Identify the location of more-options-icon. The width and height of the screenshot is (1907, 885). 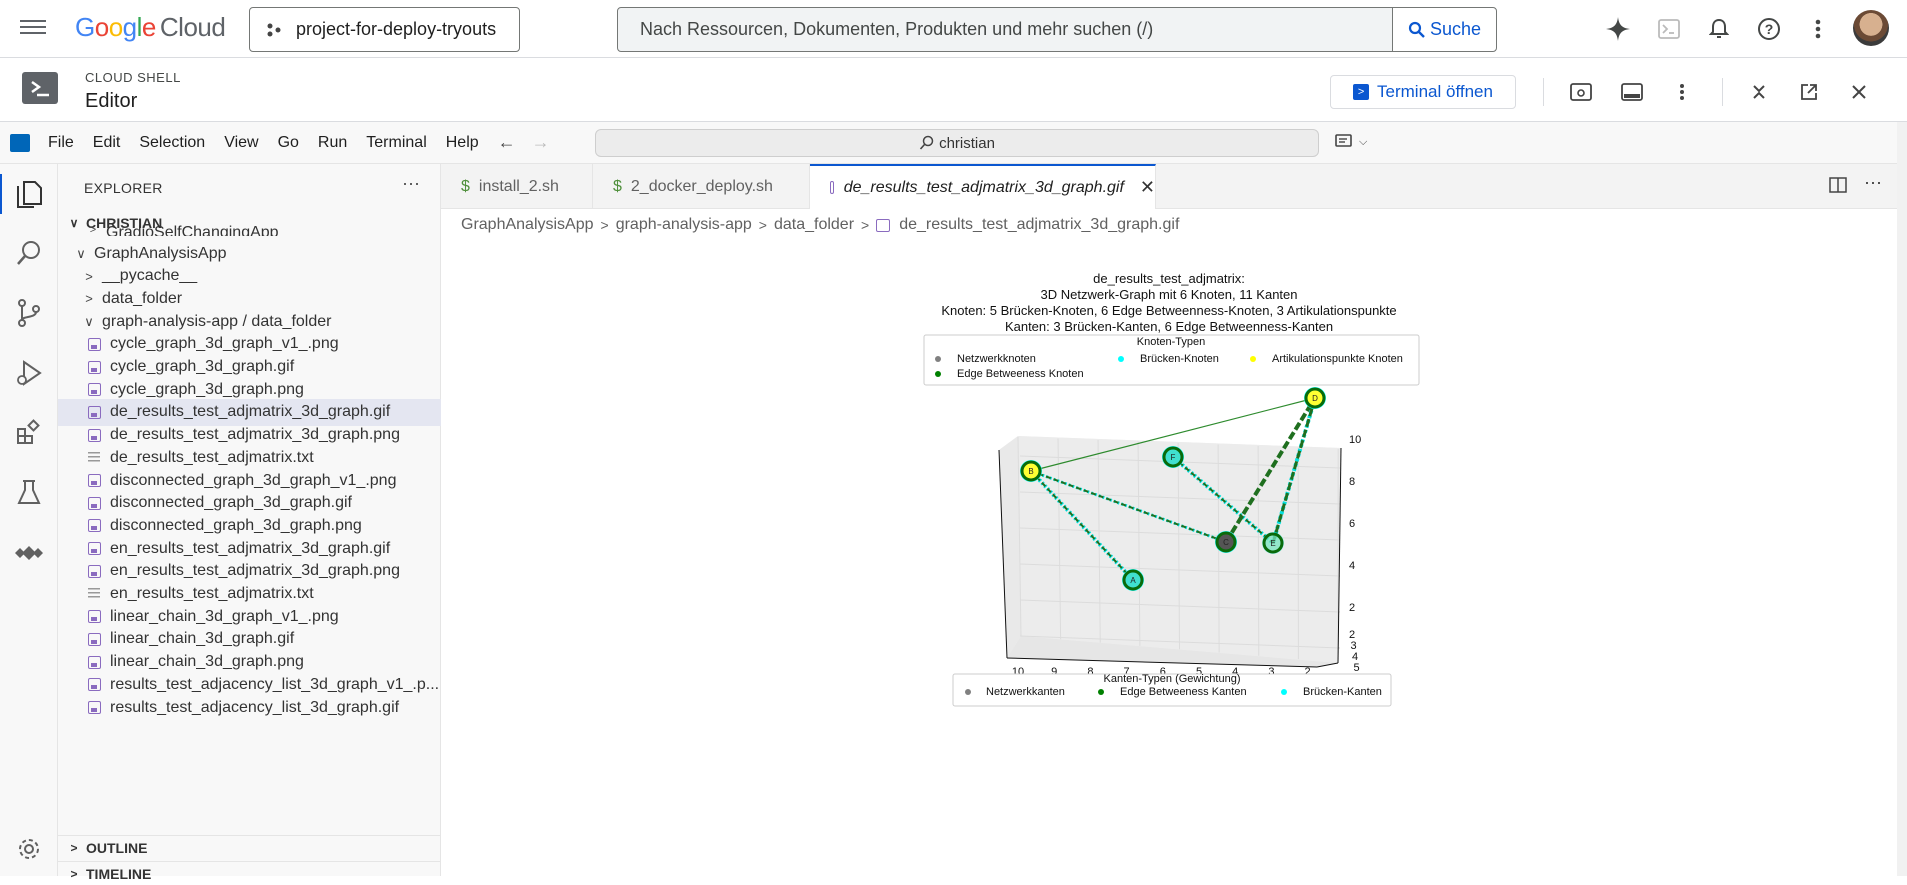
(1682, 92).